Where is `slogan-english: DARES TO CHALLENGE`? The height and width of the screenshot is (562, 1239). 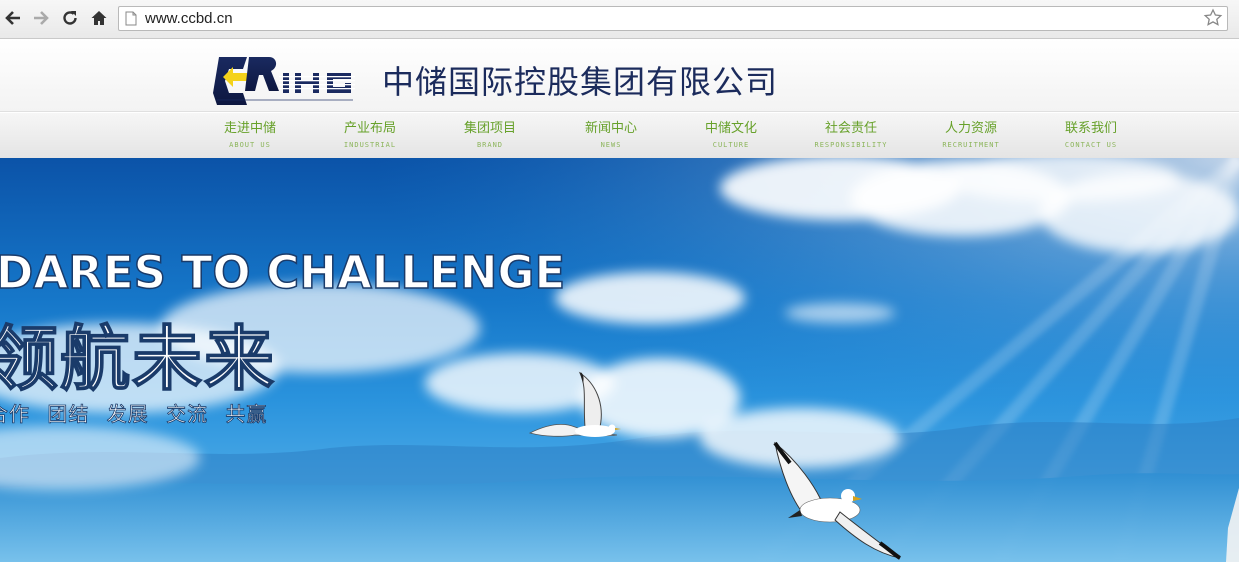 slogan-english: DARES TO CHALLENGE is located at coordinates (283, 272).